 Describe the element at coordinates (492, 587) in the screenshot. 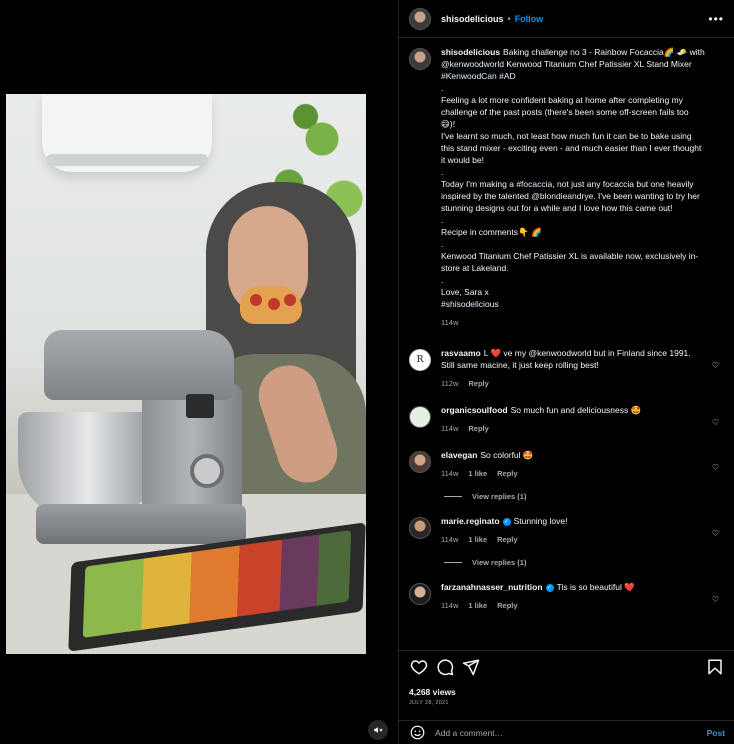

I see `comment-username: farzanahnasser_nutrition` at that location.